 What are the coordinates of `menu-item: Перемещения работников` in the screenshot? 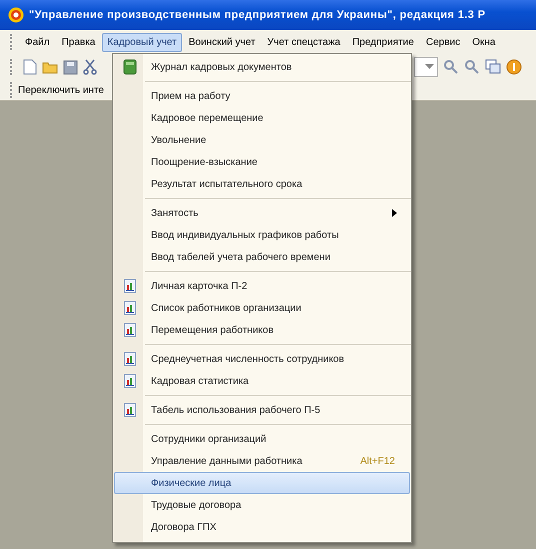 It's located at (262, 330).